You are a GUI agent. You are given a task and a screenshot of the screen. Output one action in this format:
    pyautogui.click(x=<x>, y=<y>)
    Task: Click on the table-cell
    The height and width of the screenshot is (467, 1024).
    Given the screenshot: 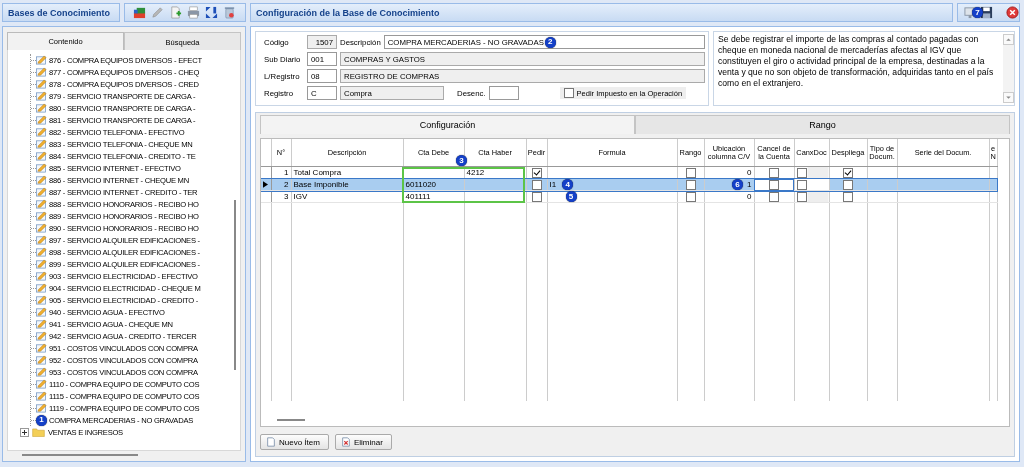 What is the action you would take?
    pyautogui.click(x=495, y=184)
    